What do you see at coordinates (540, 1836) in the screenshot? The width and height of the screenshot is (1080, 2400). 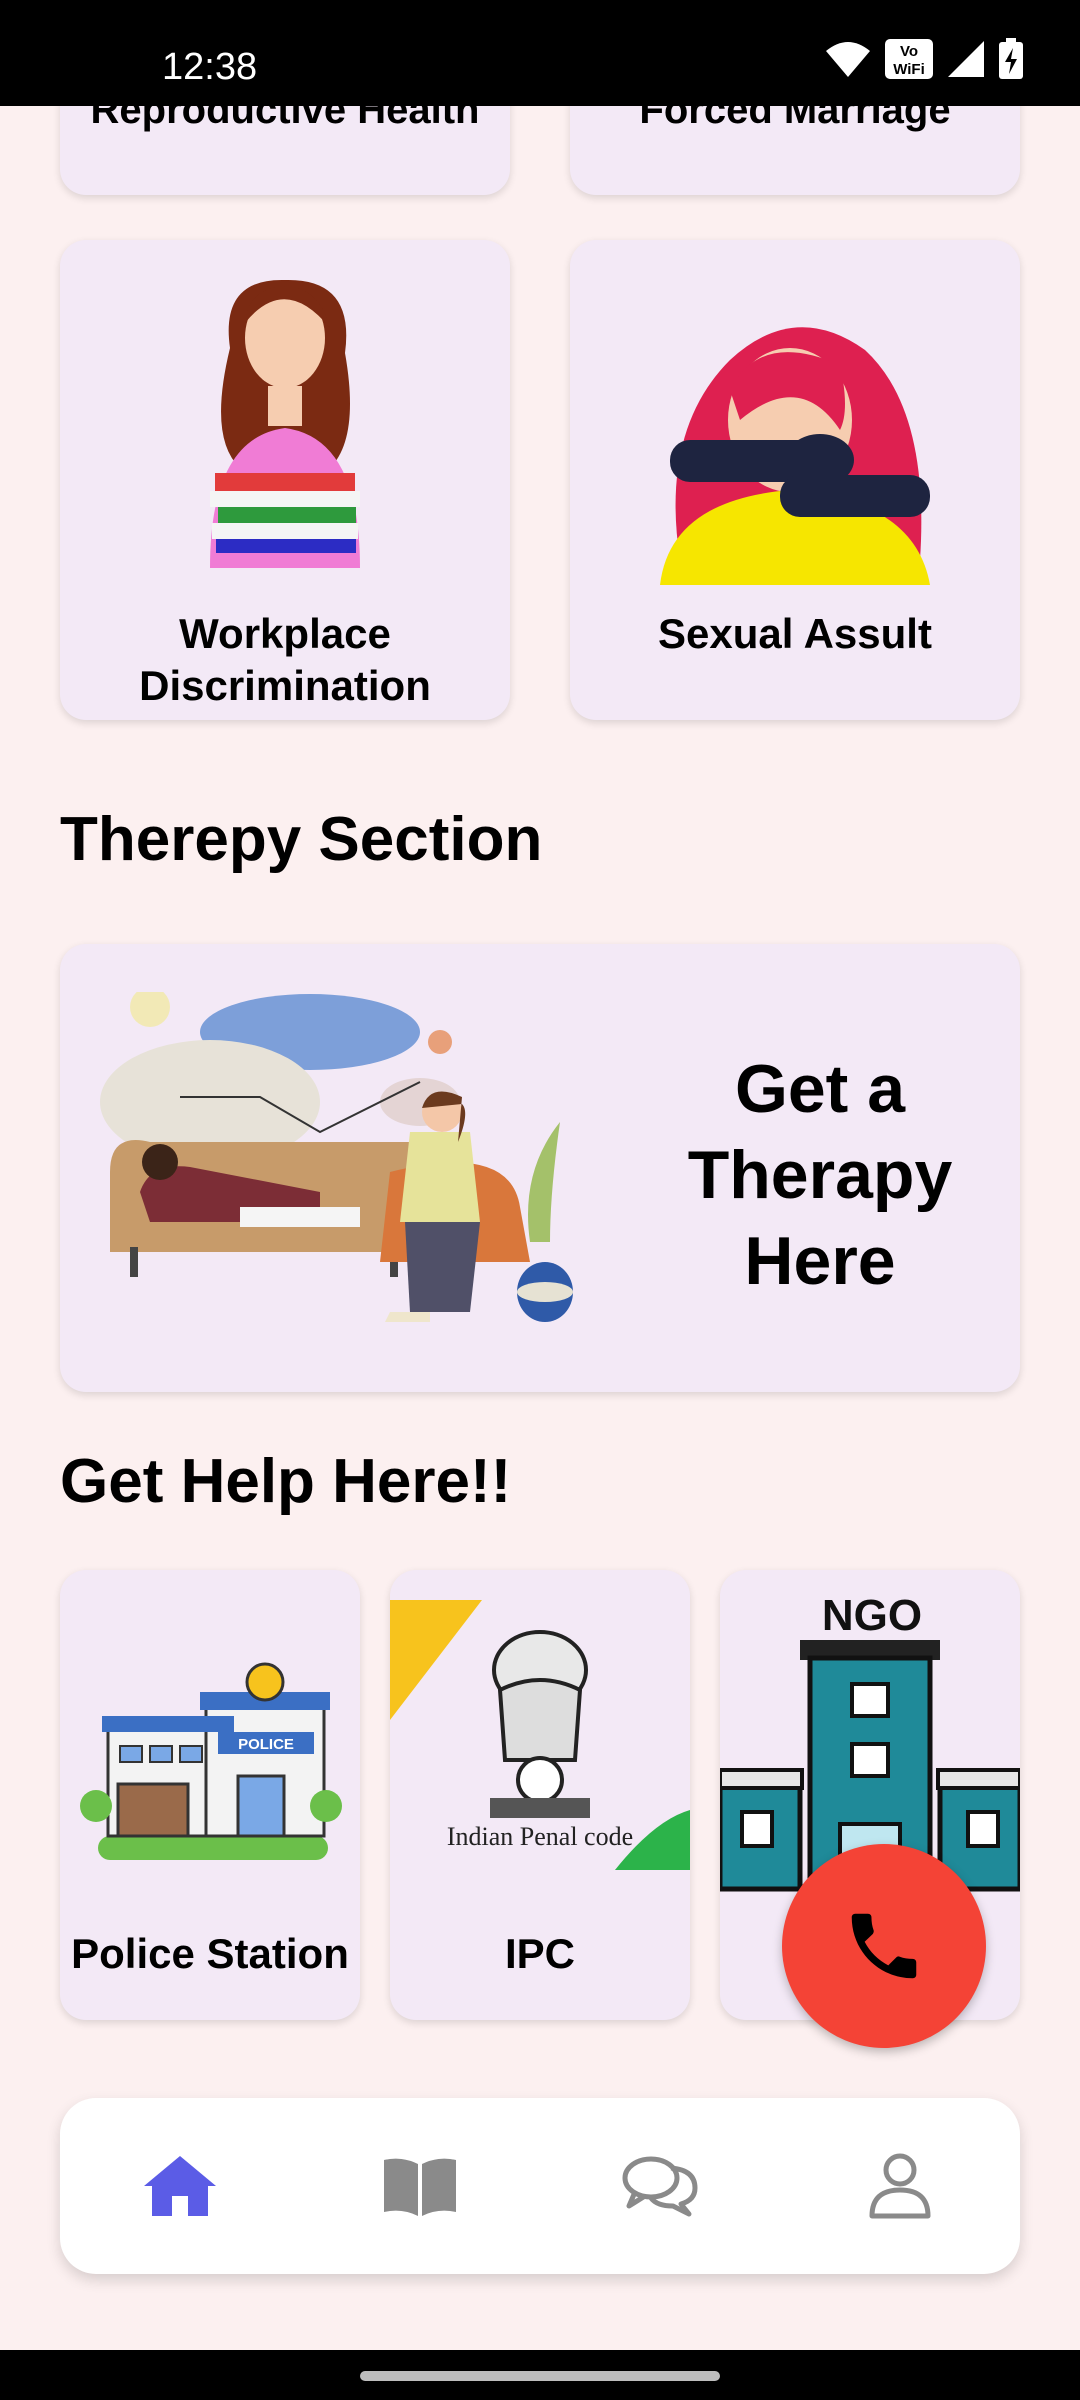 I see `ipc-emblem-text: Indian Penal code` at bounding box center [540, 1836].